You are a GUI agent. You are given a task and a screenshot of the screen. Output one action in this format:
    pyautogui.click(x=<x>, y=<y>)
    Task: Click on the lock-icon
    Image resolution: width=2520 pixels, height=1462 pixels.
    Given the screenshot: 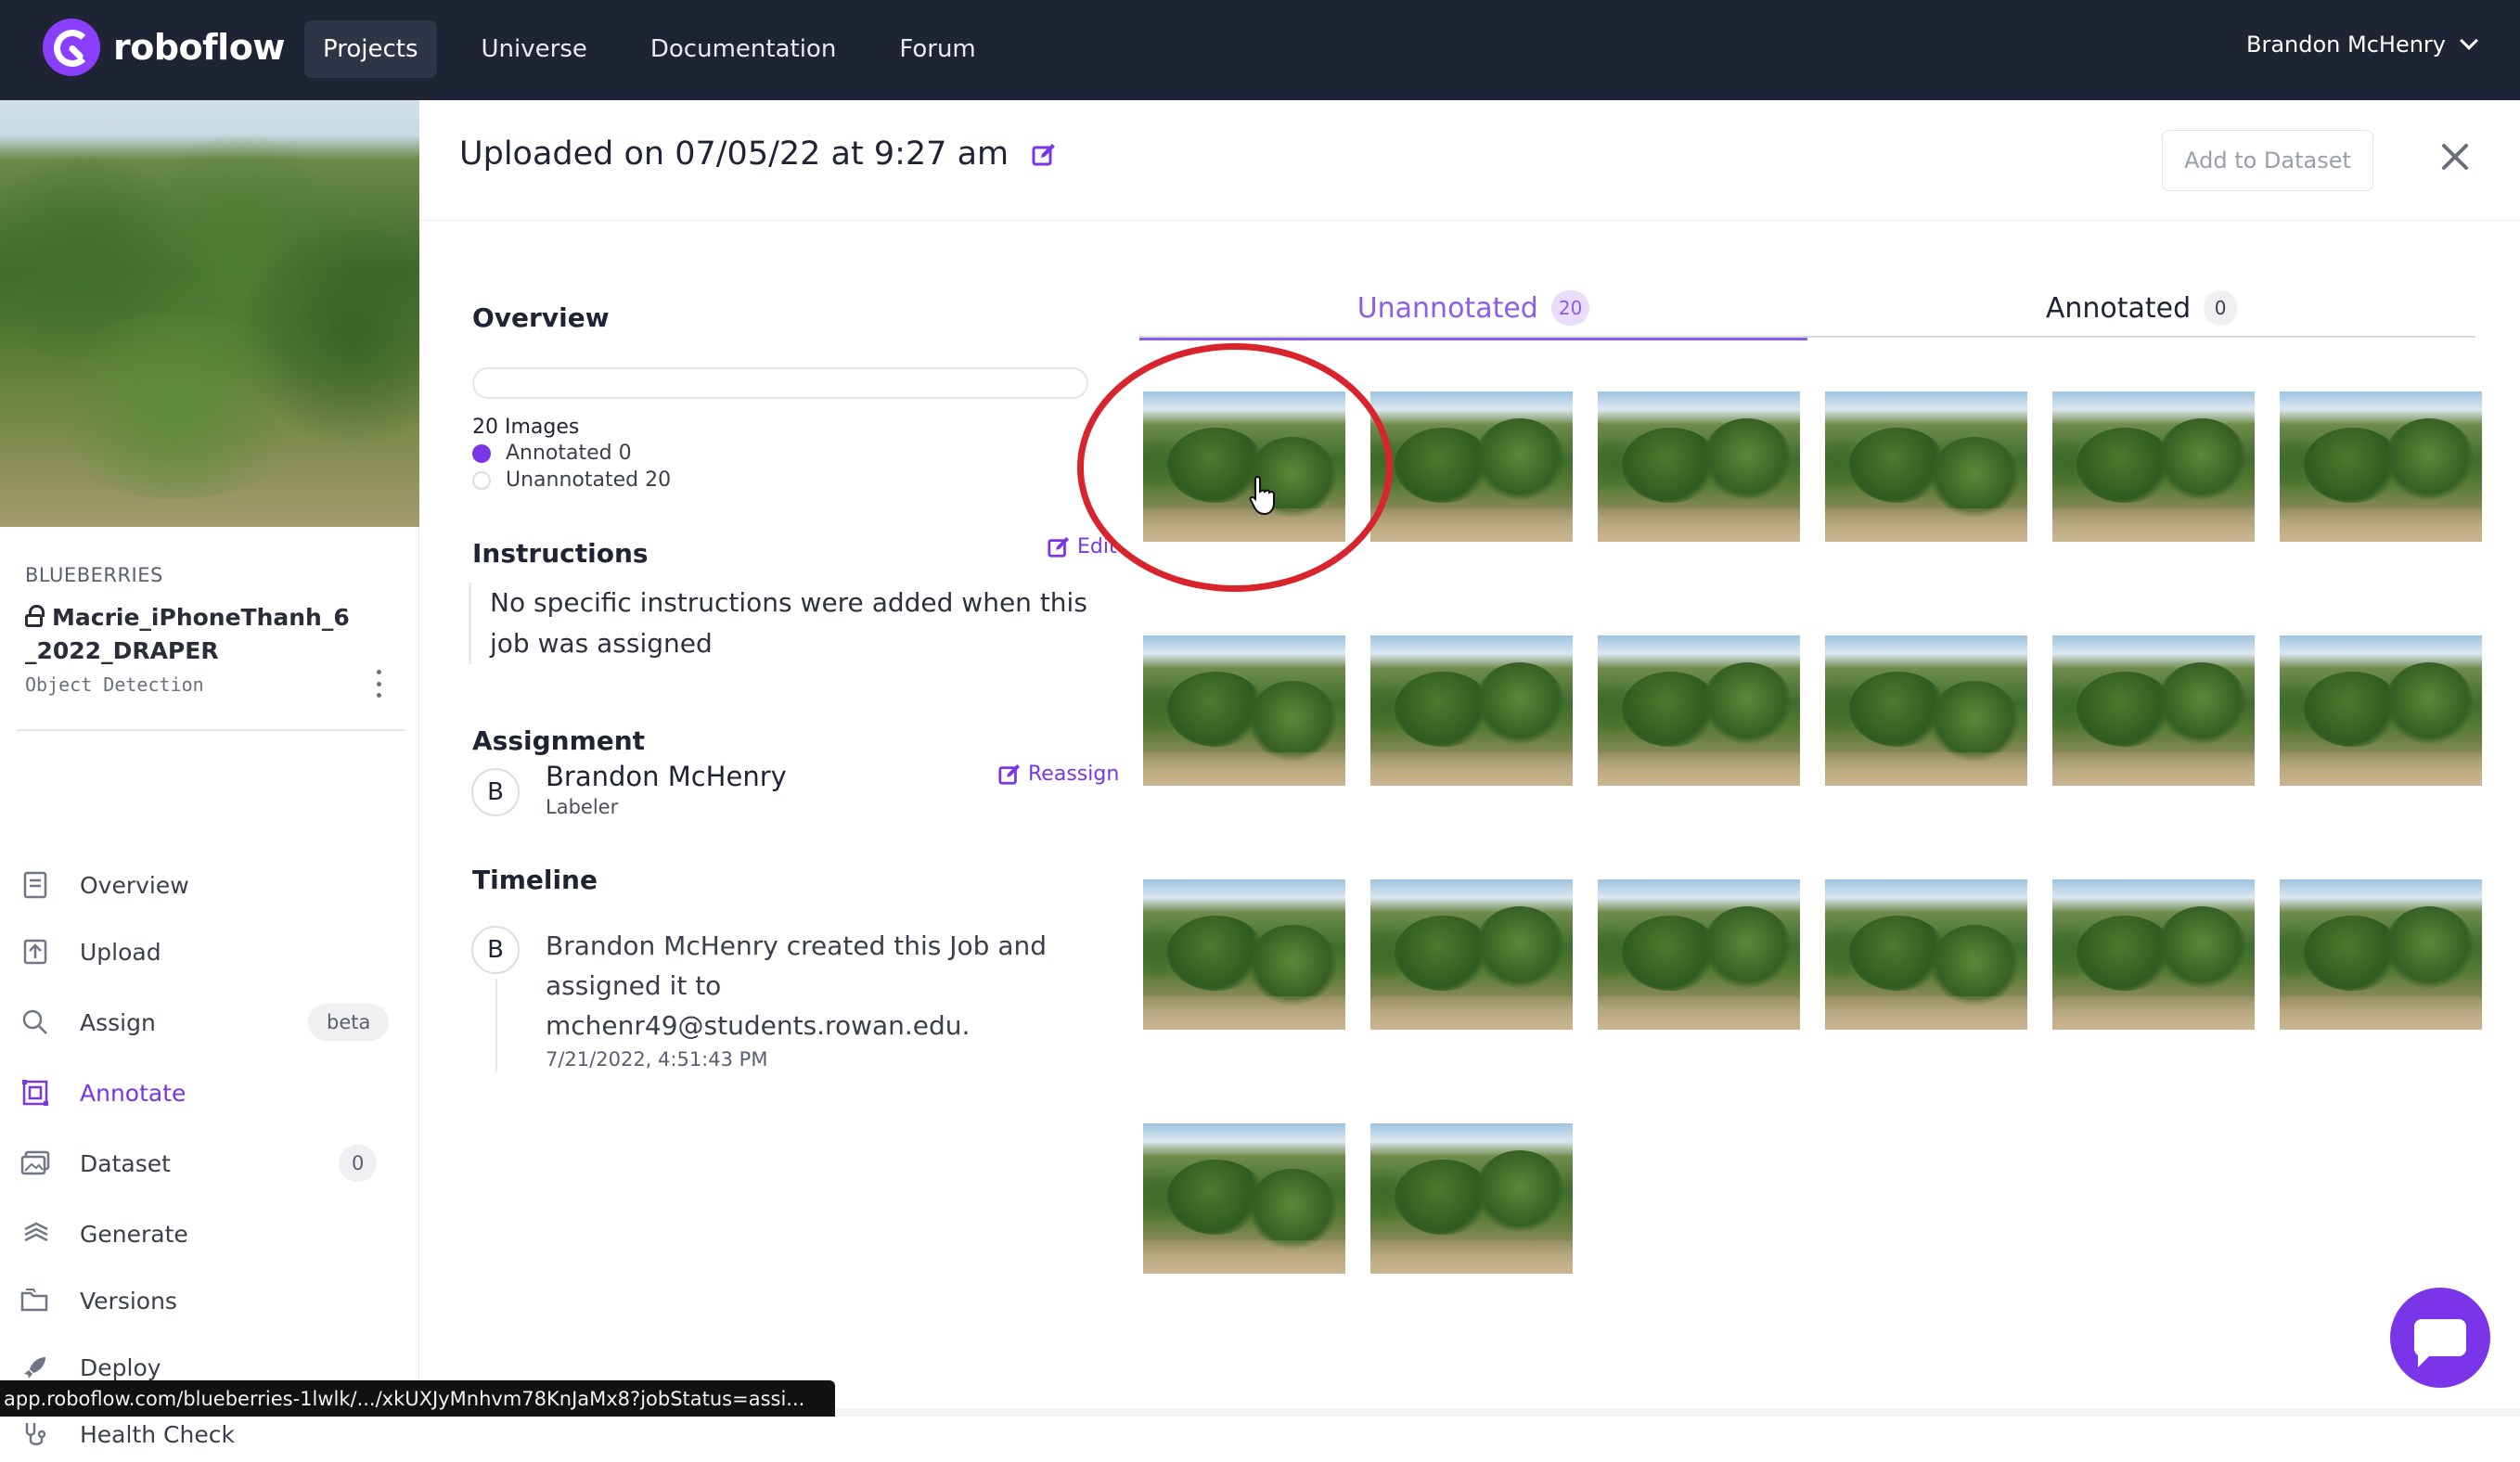 What is the action you would take?
    pyautogui.click(x=35, y=616)
    